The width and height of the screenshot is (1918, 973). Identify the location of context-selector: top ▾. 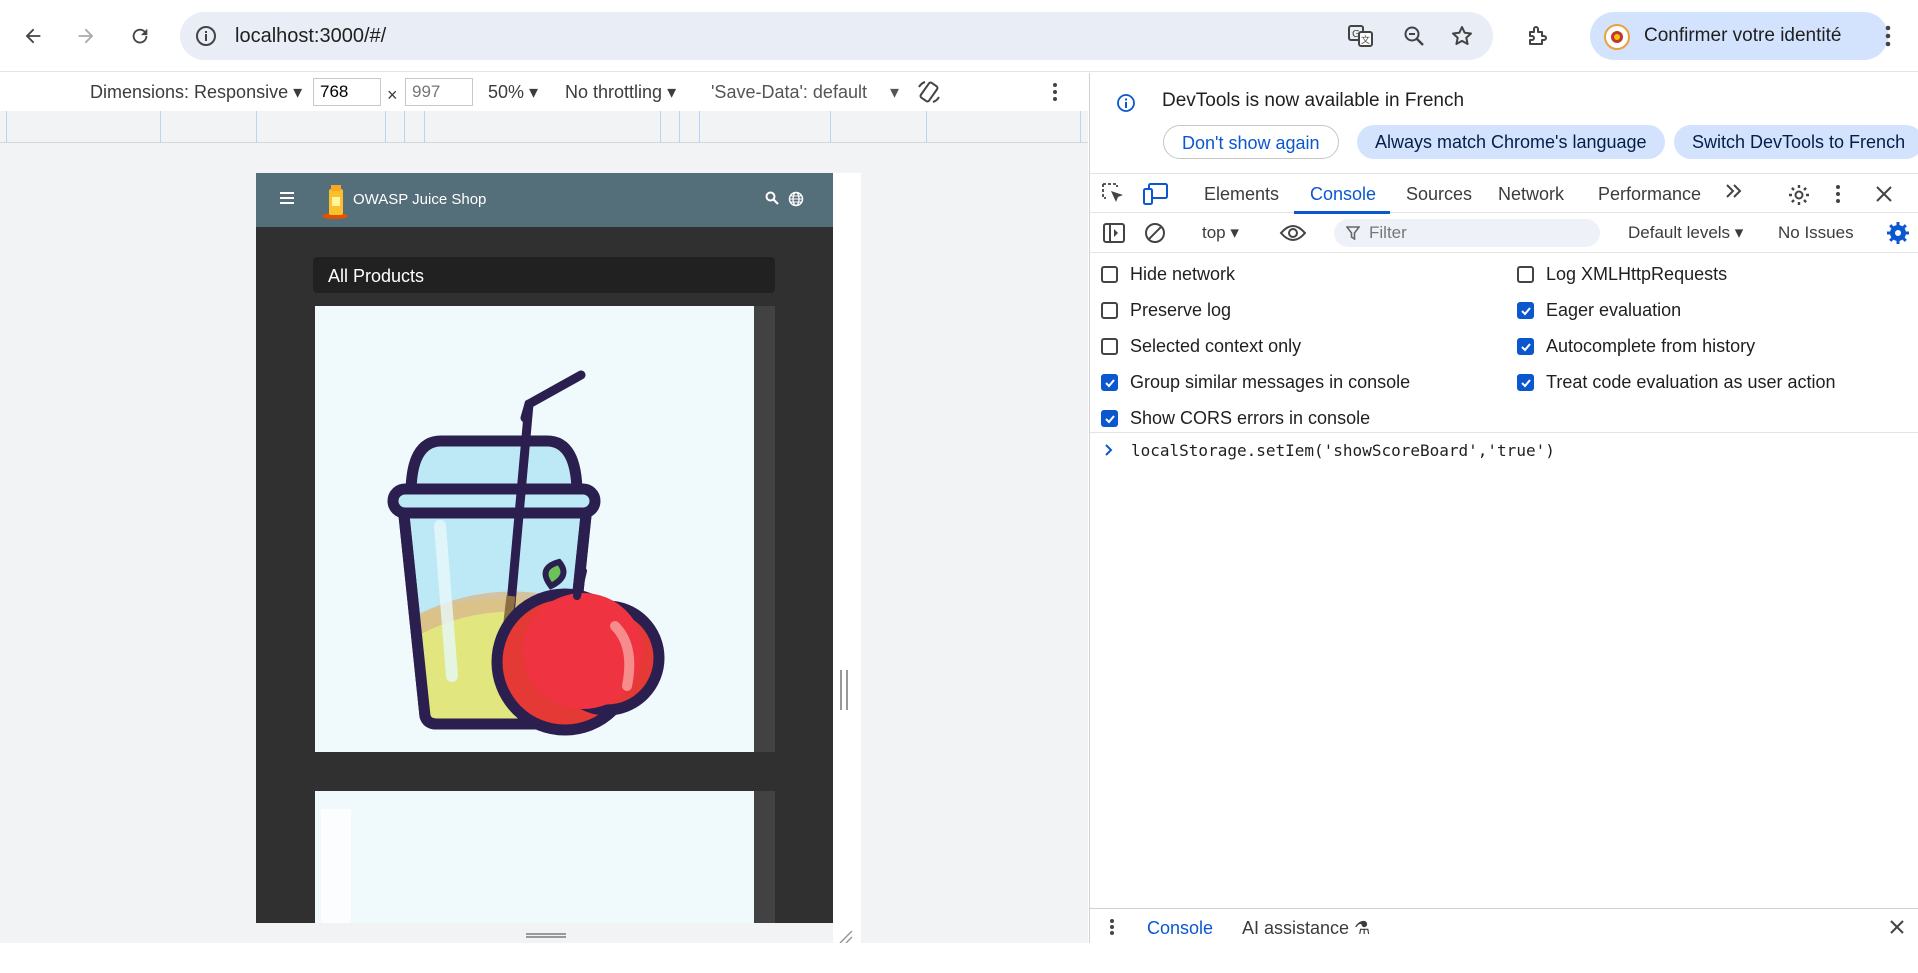
(1220, 233).